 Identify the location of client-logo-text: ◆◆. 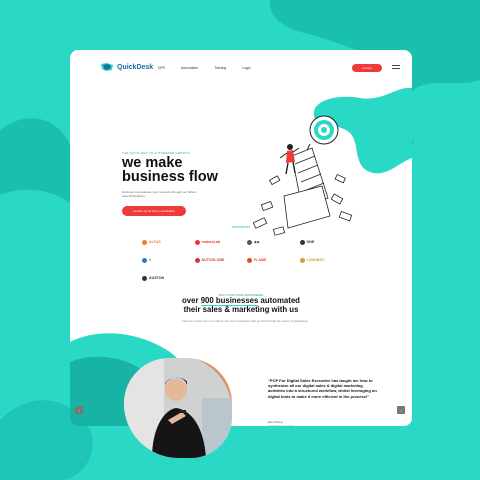
(257, 242).